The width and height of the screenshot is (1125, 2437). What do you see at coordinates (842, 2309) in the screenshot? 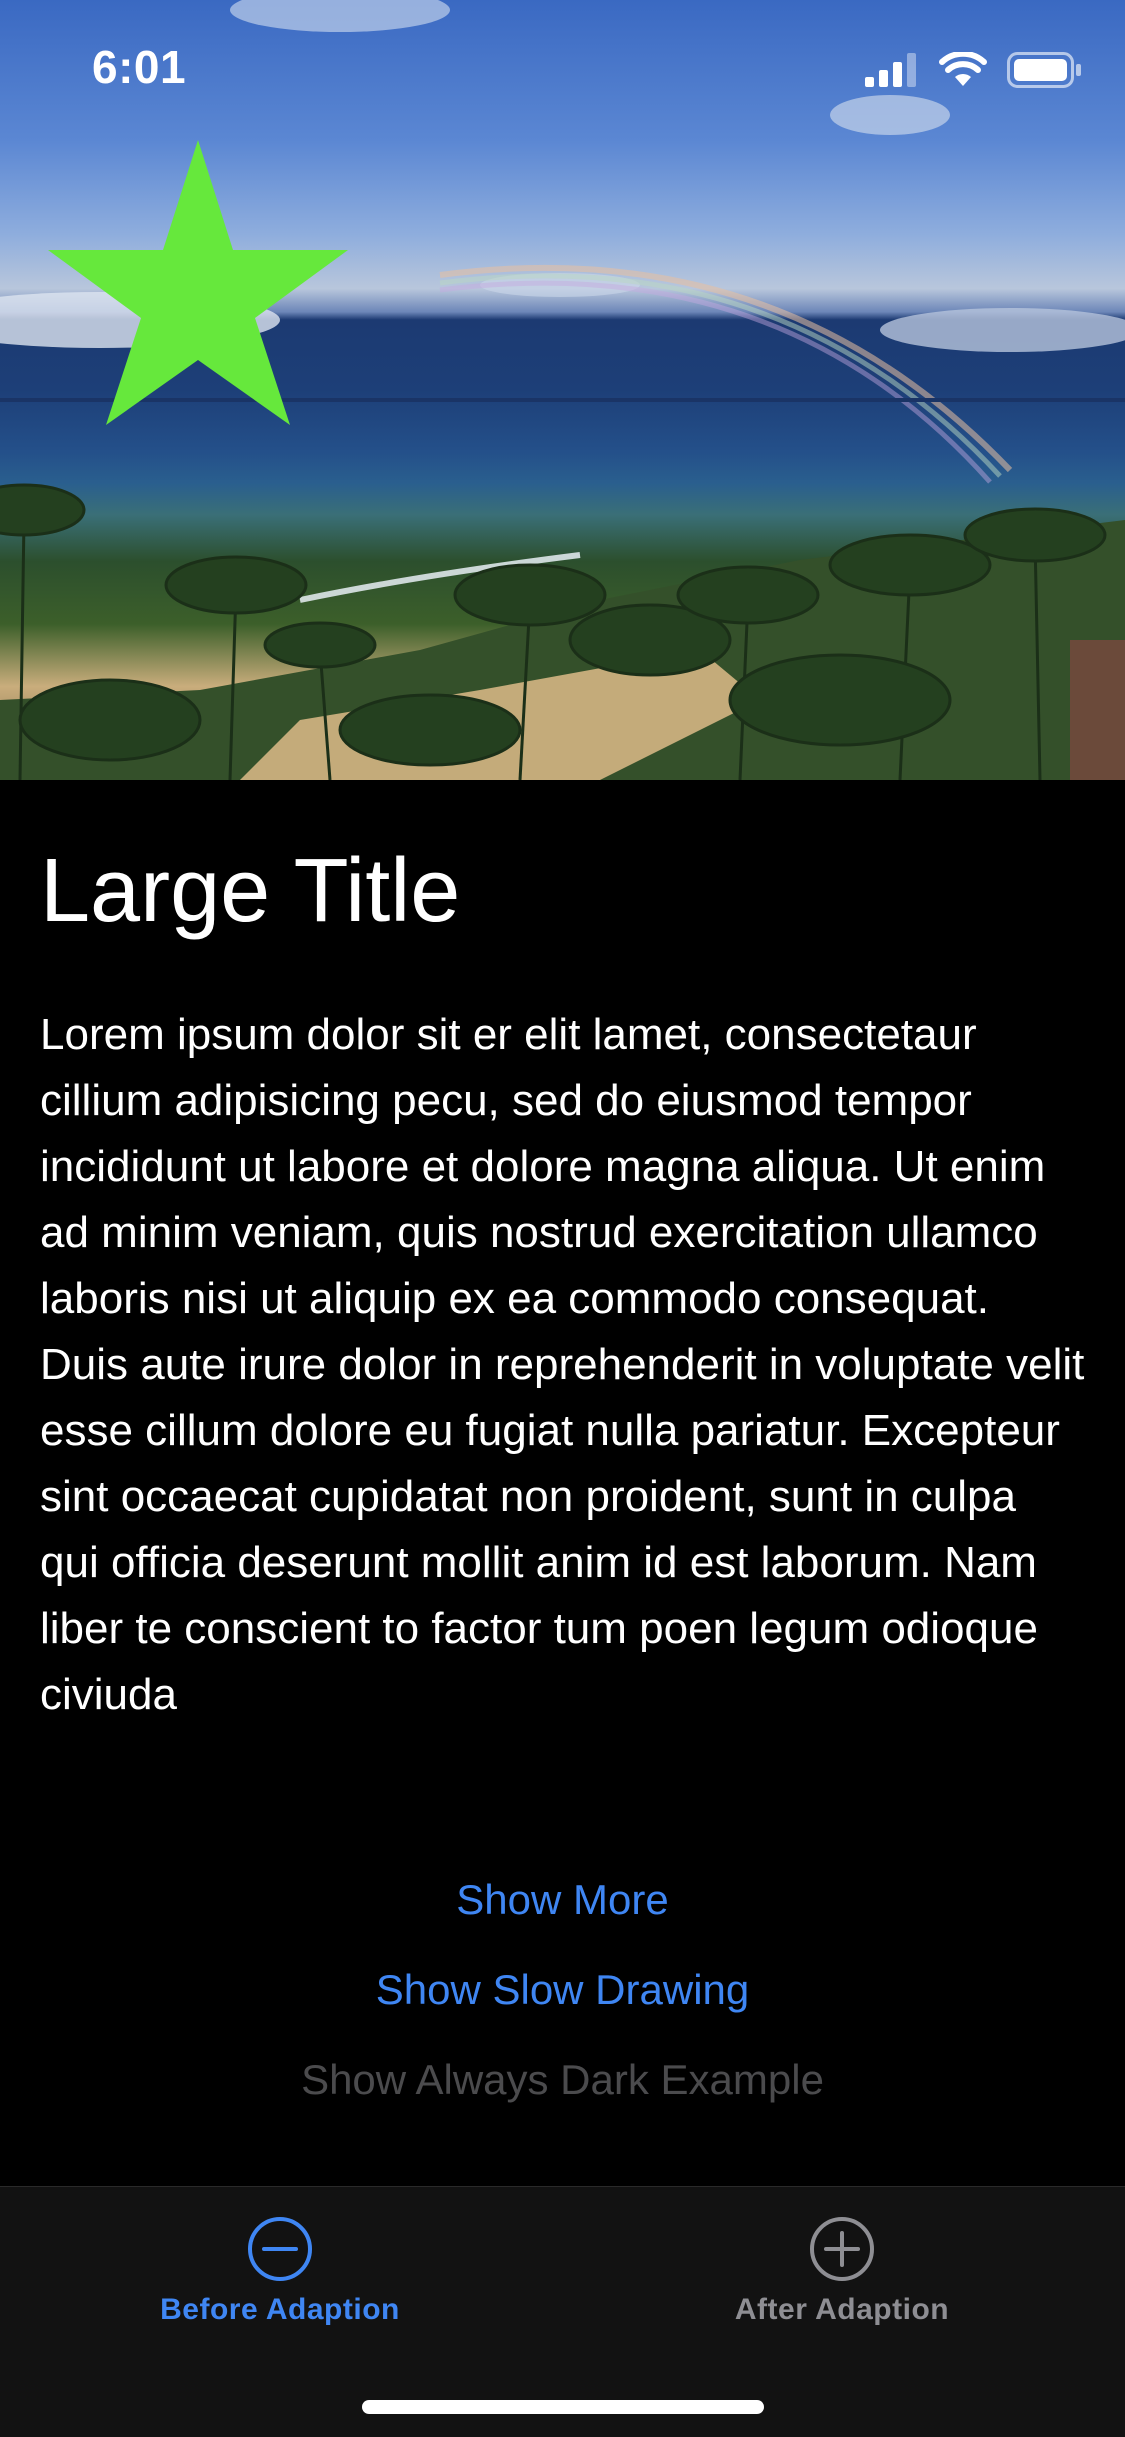
I see `tab-label: After Adaption` at bounding box center [842, 2309].